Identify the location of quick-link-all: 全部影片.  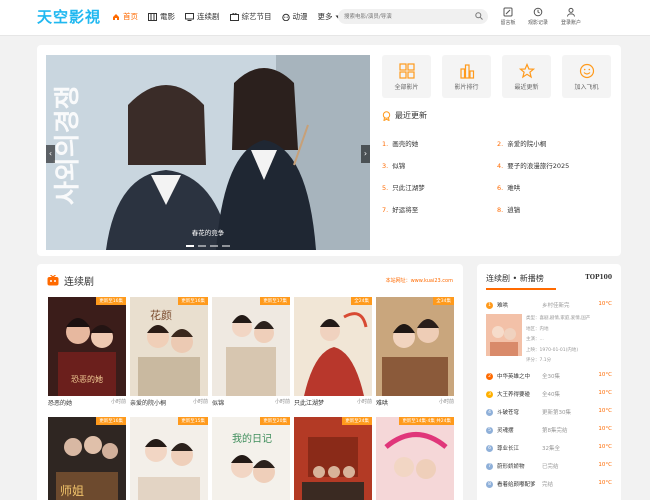
(406, 76).